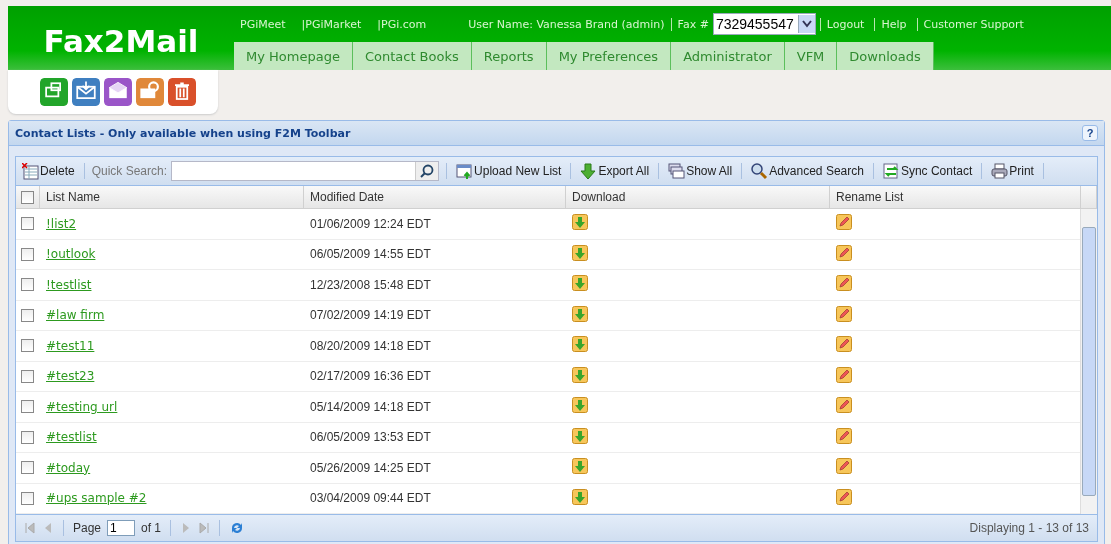  Describe the element at coordinates (811, 56) in the screenshot. I see `nav-tab: VFM` at that location.